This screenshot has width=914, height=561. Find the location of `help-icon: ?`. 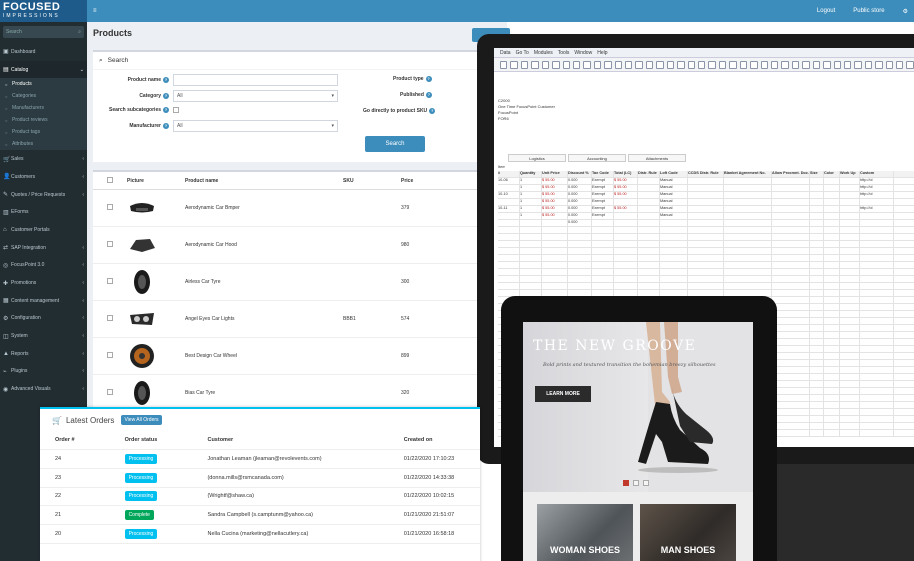

help-icon: ? is located at coordinates (428, 79).